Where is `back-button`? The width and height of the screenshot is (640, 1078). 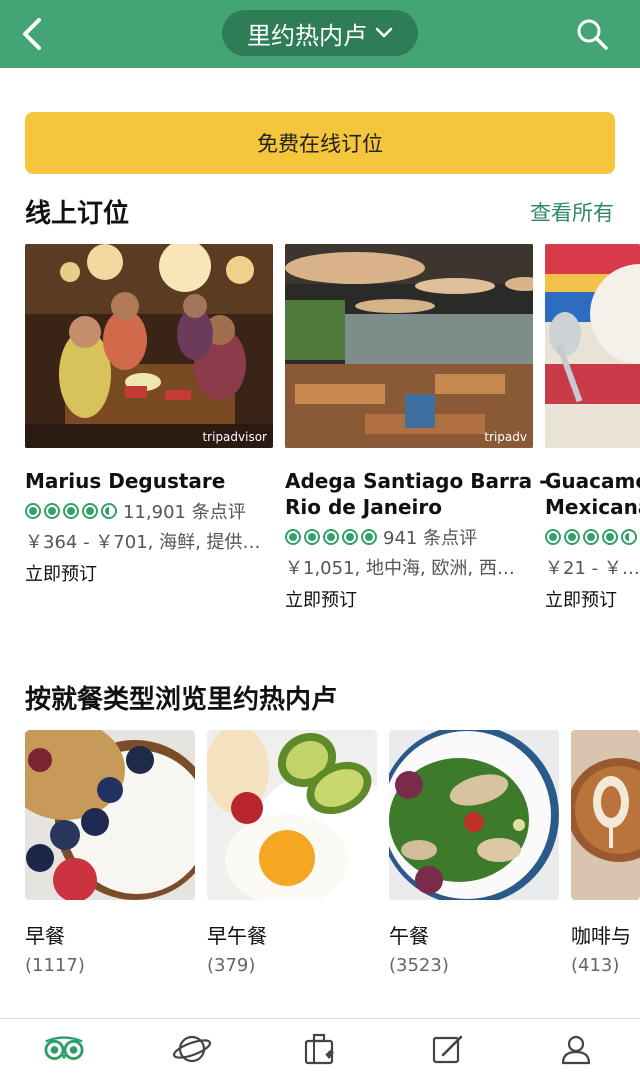 back-button is located at coordinates (31, 34).